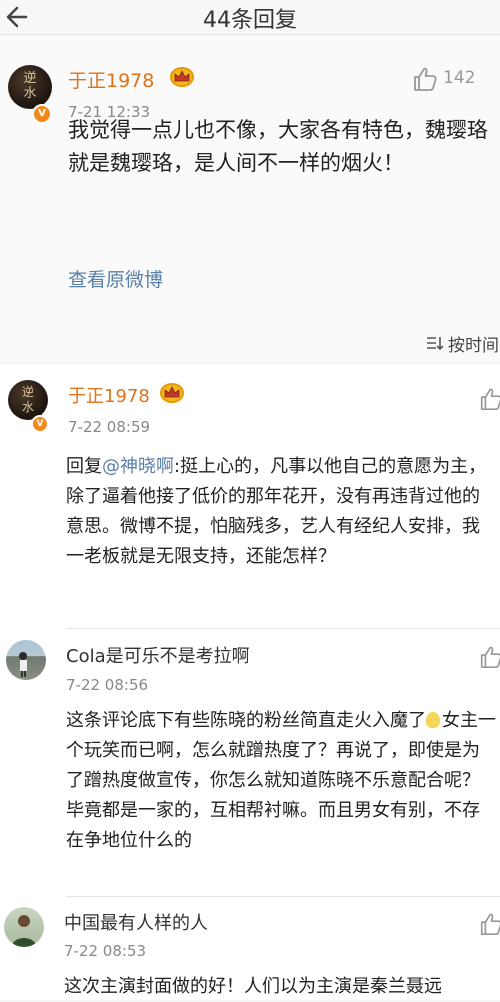 The image size is (500, 1002). I want to click on page-title: 44条回复, so click(250, 20).